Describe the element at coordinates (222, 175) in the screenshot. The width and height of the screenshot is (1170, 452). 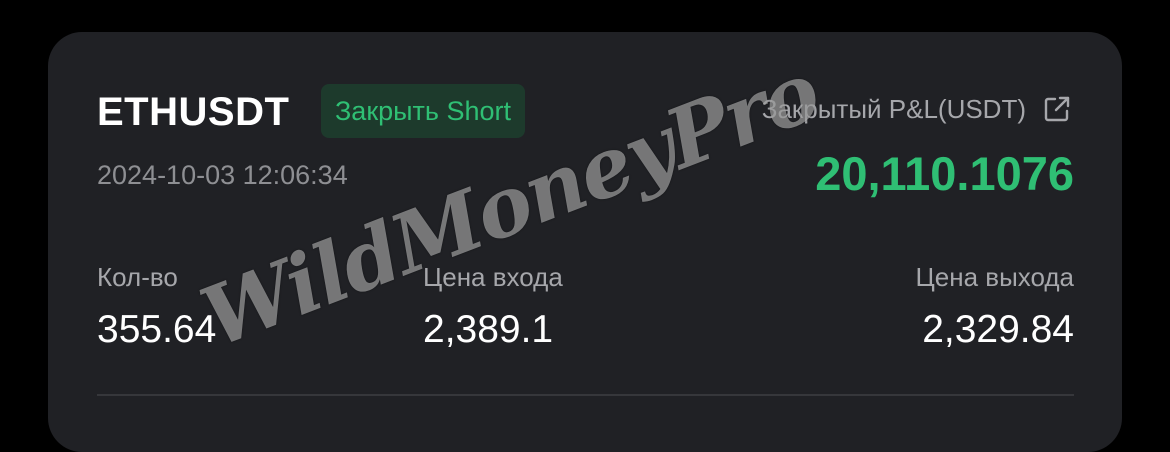
I see `trade-timestamp: 2024-10-03 12:06:34` at that location.